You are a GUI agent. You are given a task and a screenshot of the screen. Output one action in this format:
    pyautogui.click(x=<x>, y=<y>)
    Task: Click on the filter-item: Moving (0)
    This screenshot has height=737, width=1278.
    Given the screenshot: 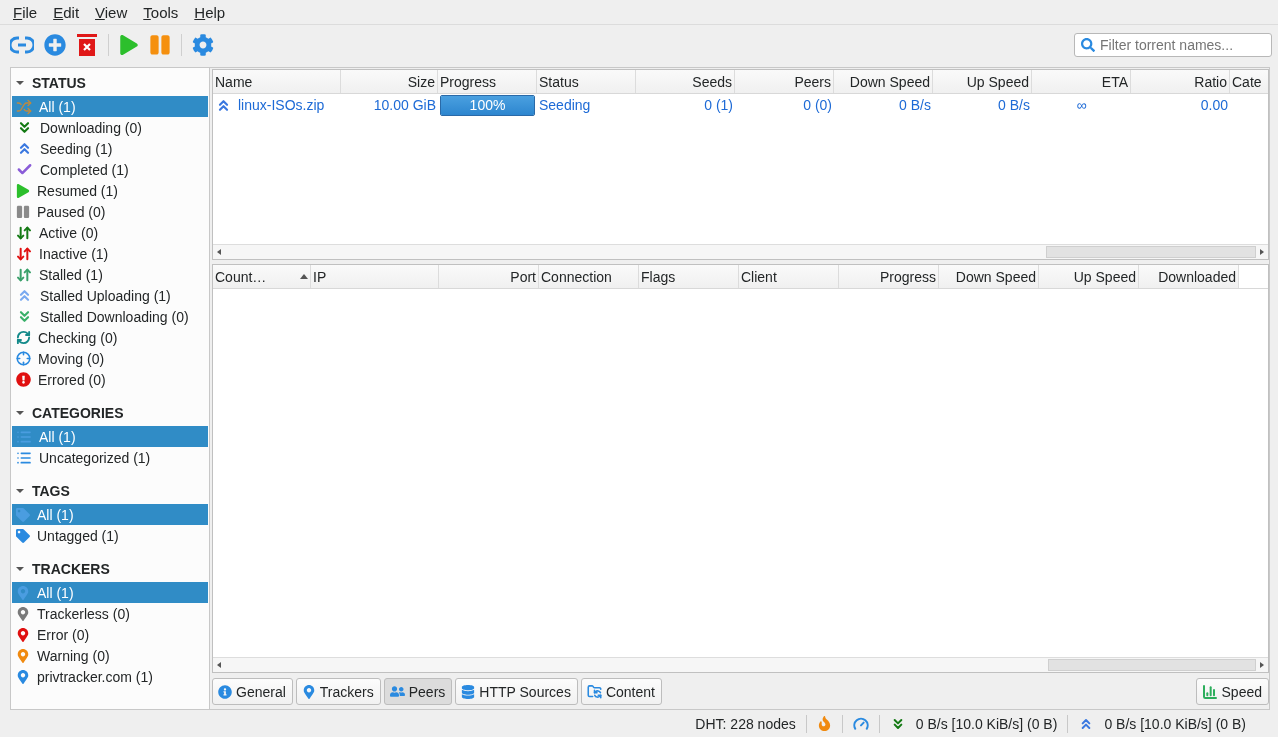 What is the action you would take?
    pyautogui.click(x=110, y=358)
    